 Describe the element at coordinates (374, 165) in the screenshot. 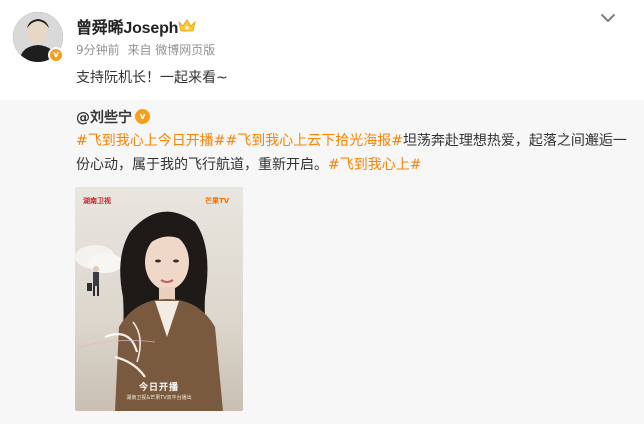

I see `topic-link: #飞到我心上#` at that location.